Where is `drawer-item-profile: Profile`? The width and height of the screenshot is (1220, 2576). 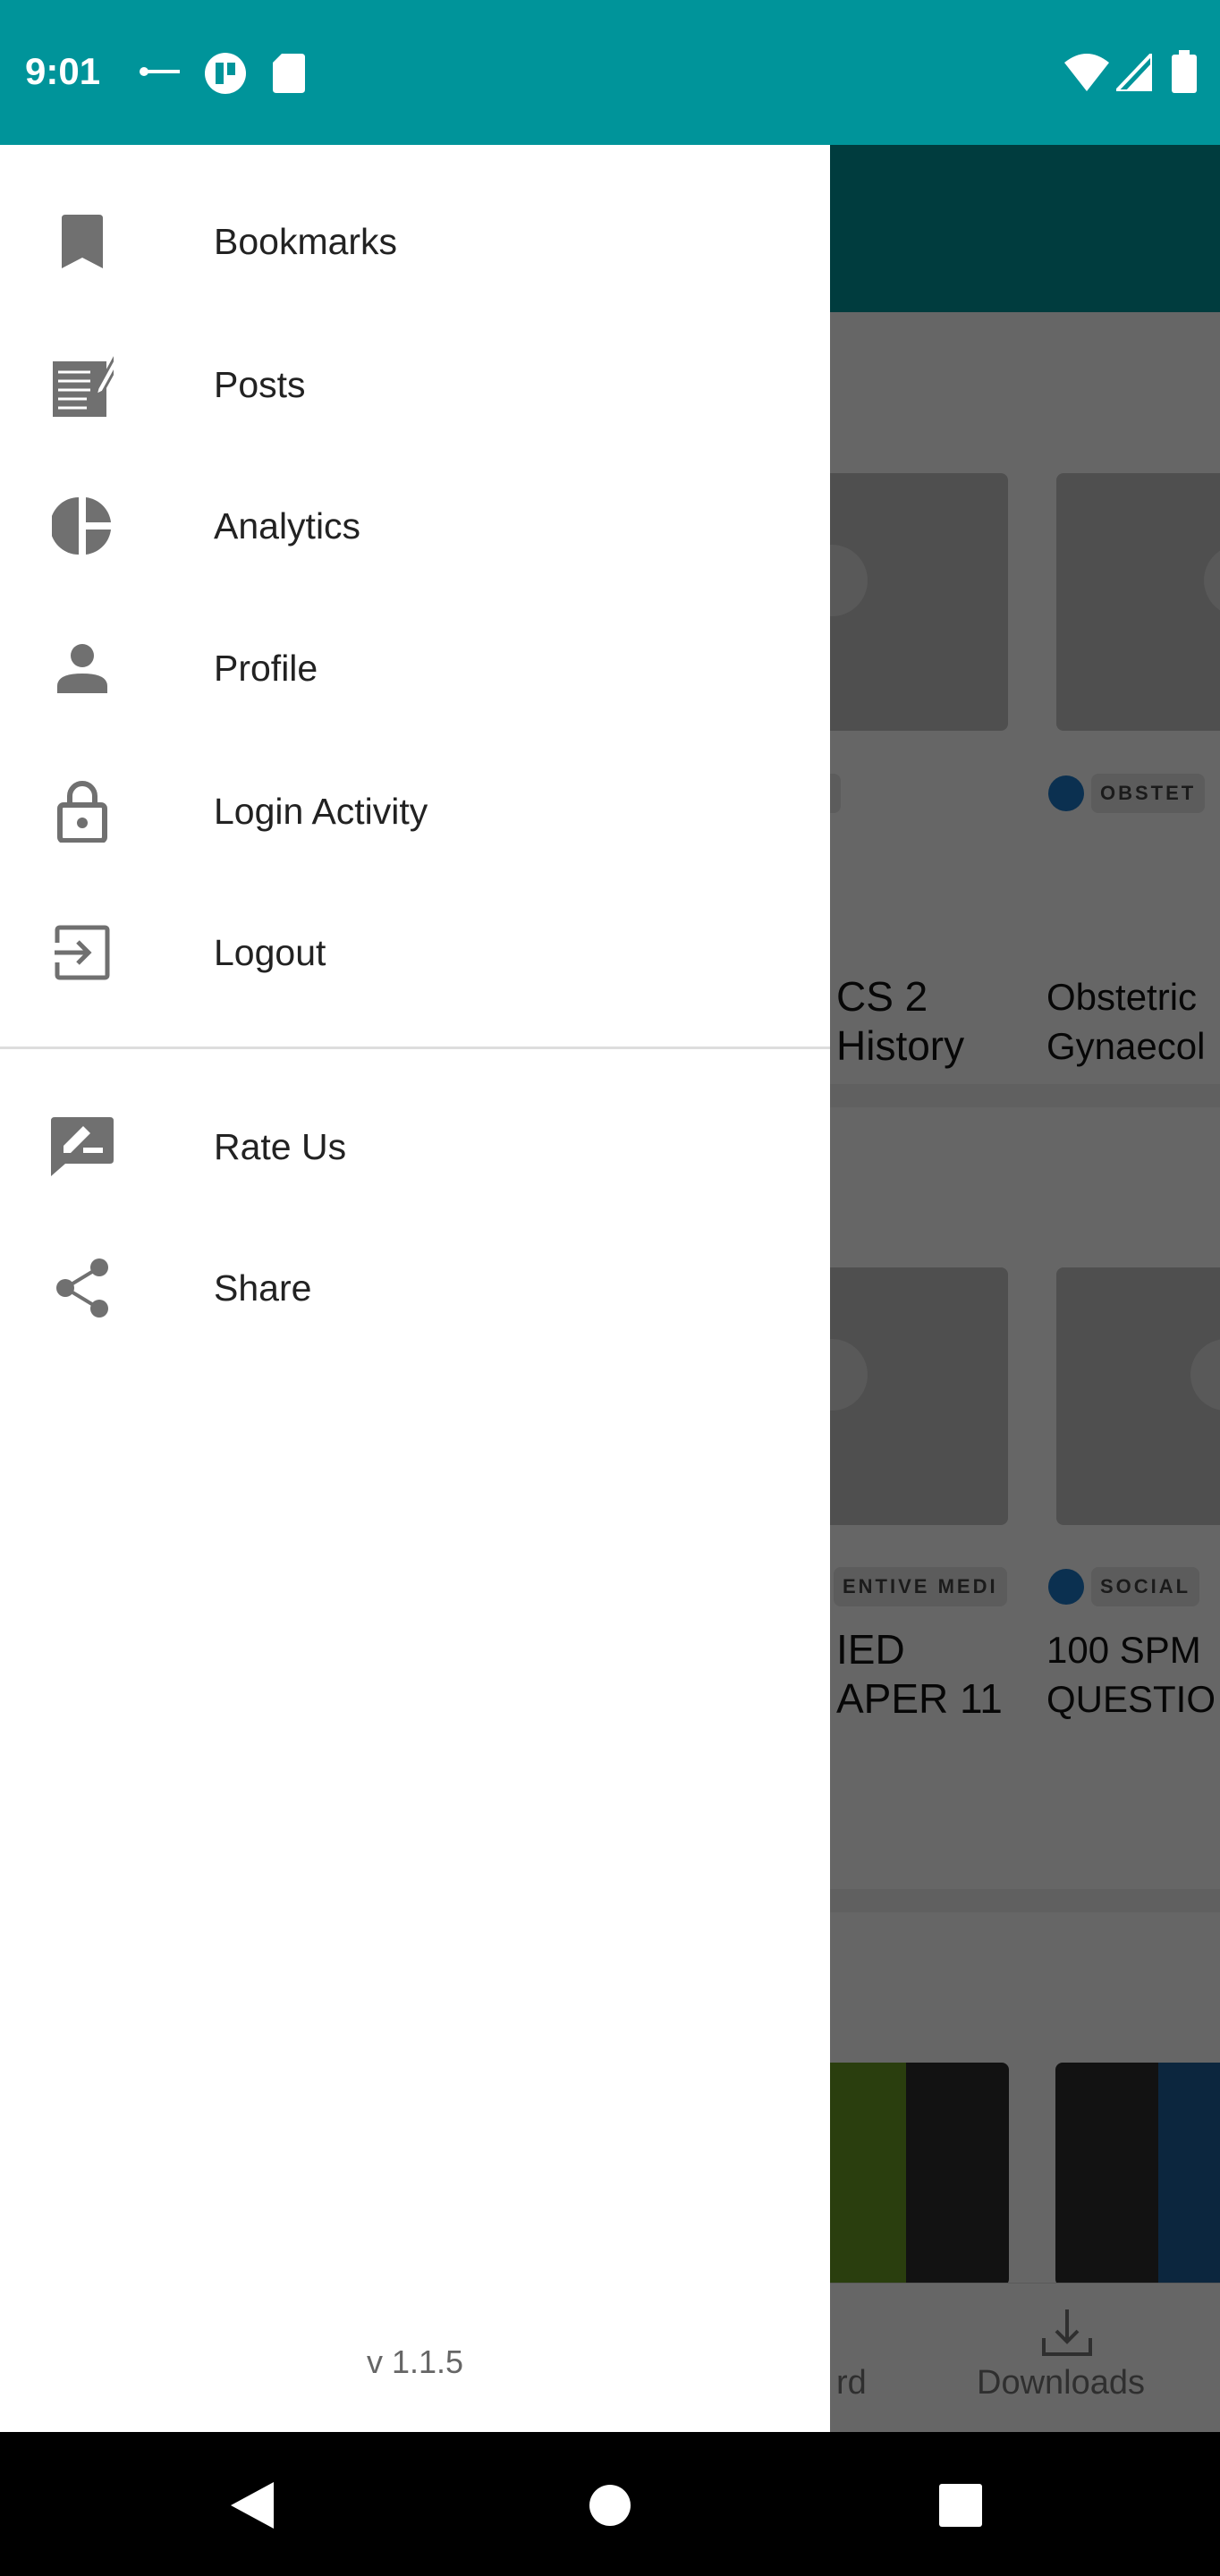 drawer-item-profile: Profile is located at coordinates (415, 668).